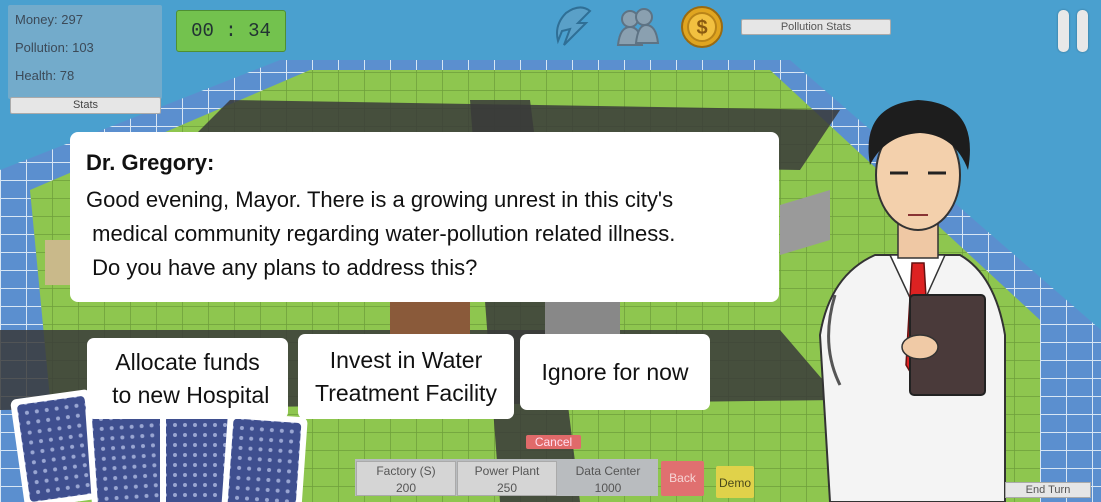 The width and height of the screenshot is (1101, 502). What do you see at coordinates (608, 488) in the screenshot?
I see `shop-item-cost: 1000` at bounding box center [608, 488].